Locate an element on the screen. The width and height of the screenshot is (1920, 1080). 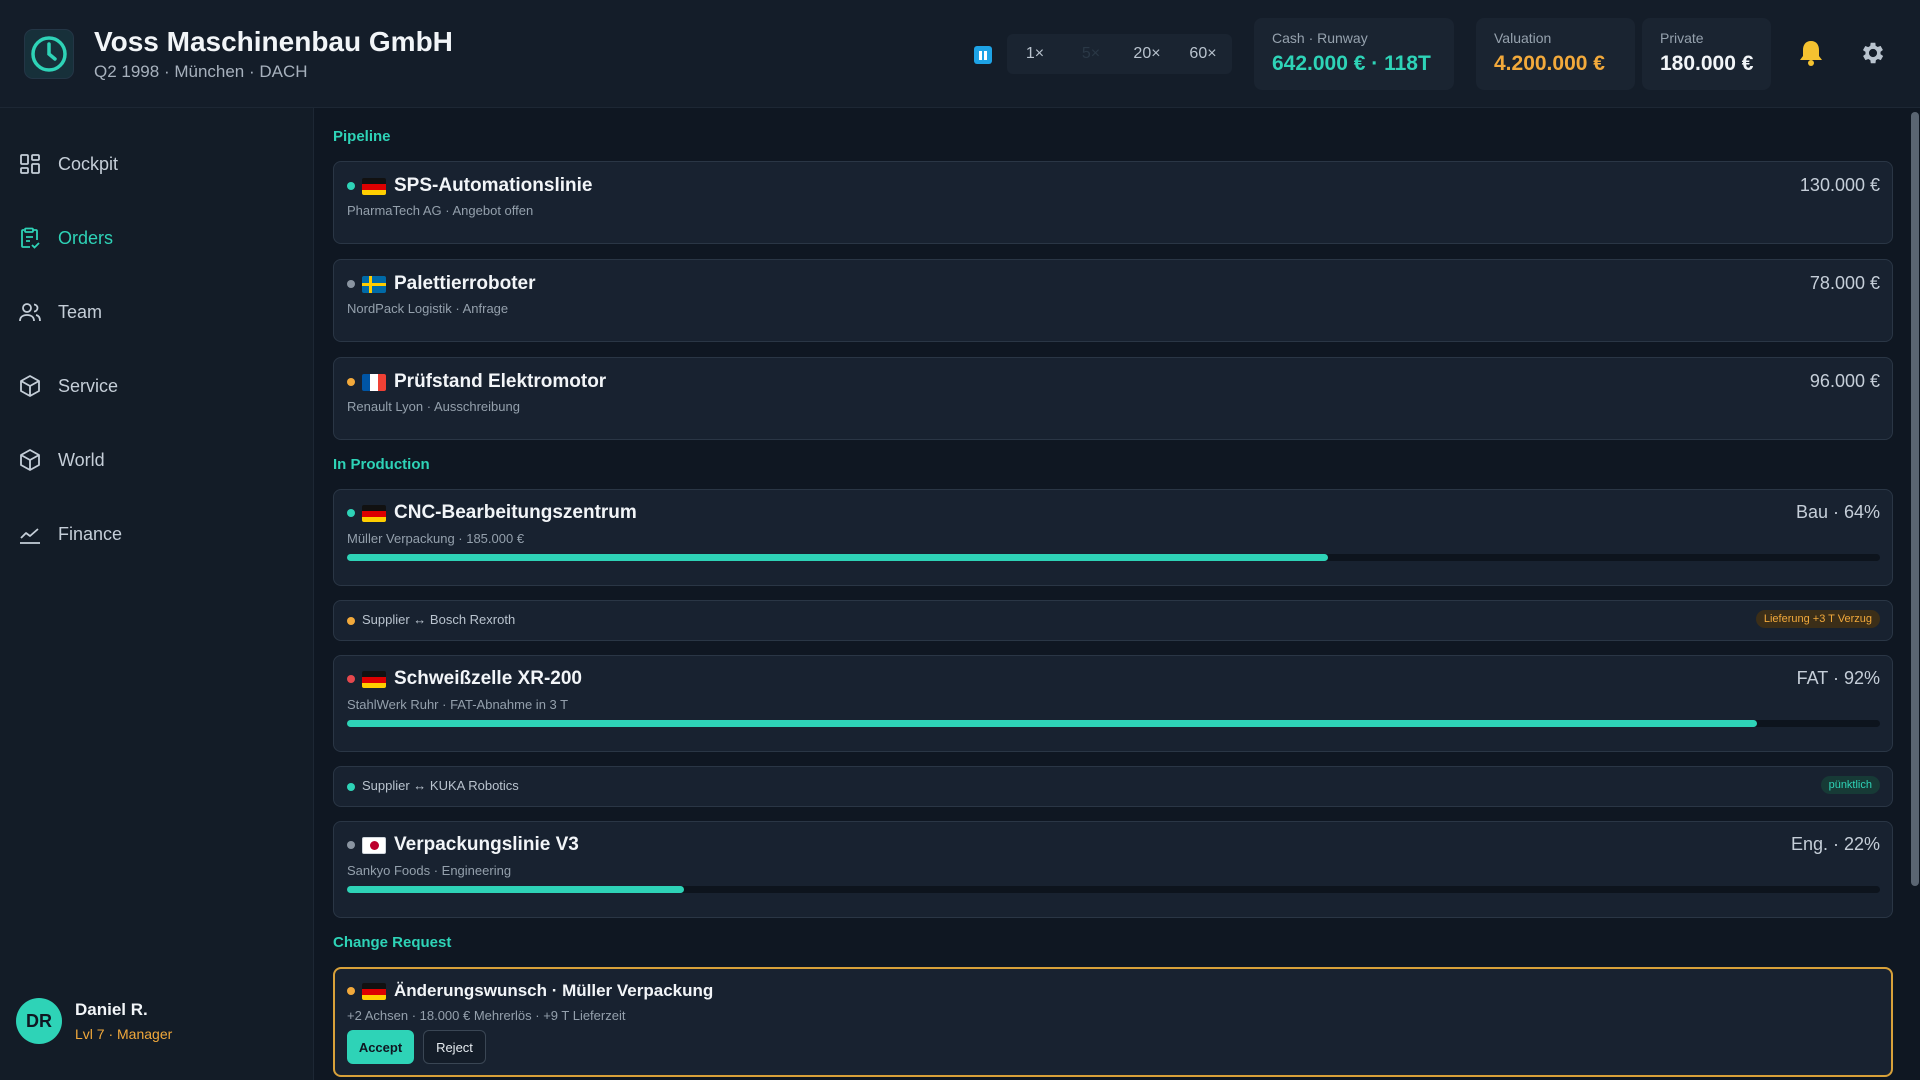
sidebar-item-label: Cockpit is located at coordinates (88, 163).